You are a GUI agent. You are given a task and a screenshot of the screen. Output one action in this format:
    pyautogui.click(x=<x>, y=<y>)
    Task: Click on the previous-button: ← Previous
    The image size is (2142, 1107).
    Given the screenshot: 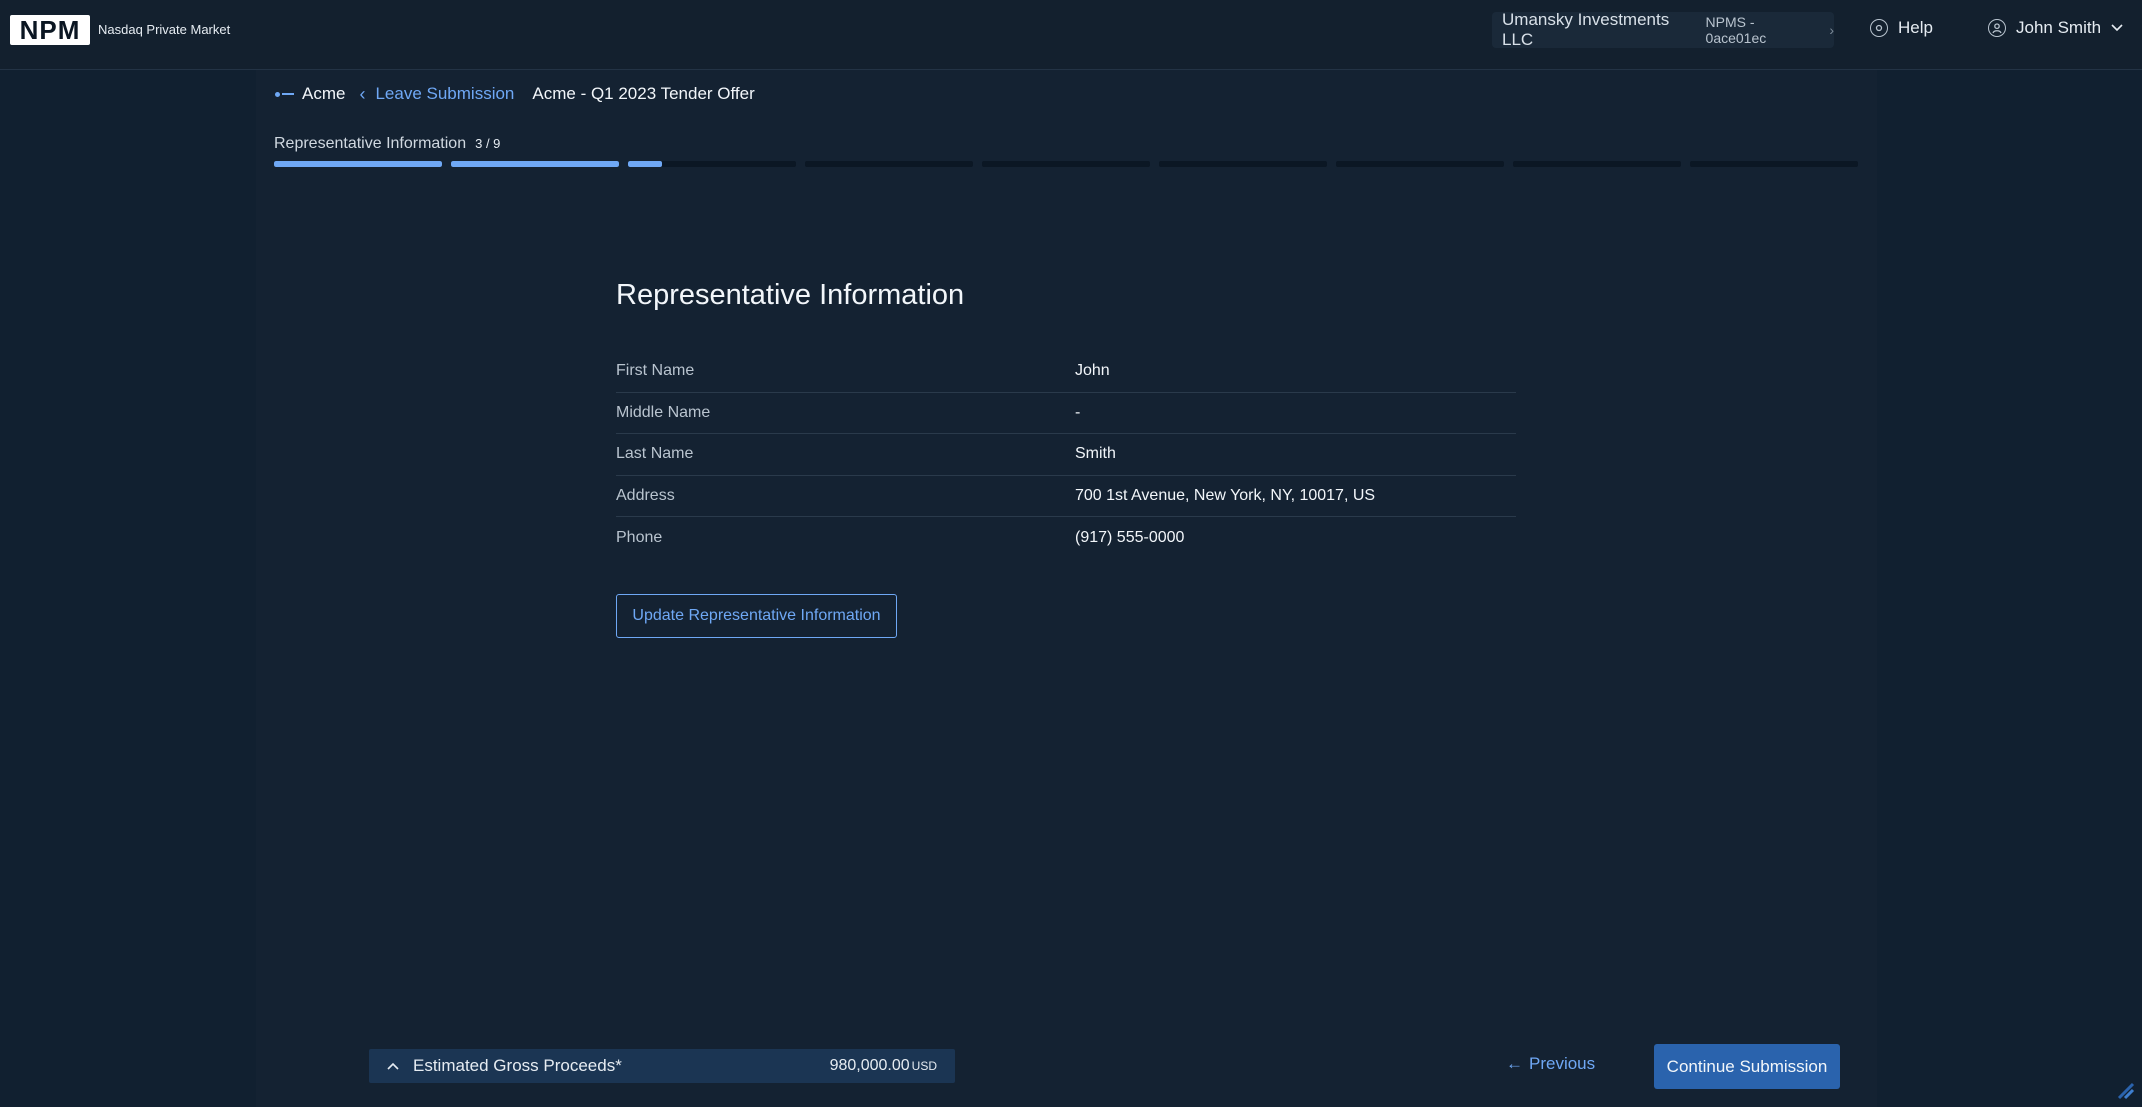 What is the action you would take?
    pyautogui.click(x=1550, y=1064)
    